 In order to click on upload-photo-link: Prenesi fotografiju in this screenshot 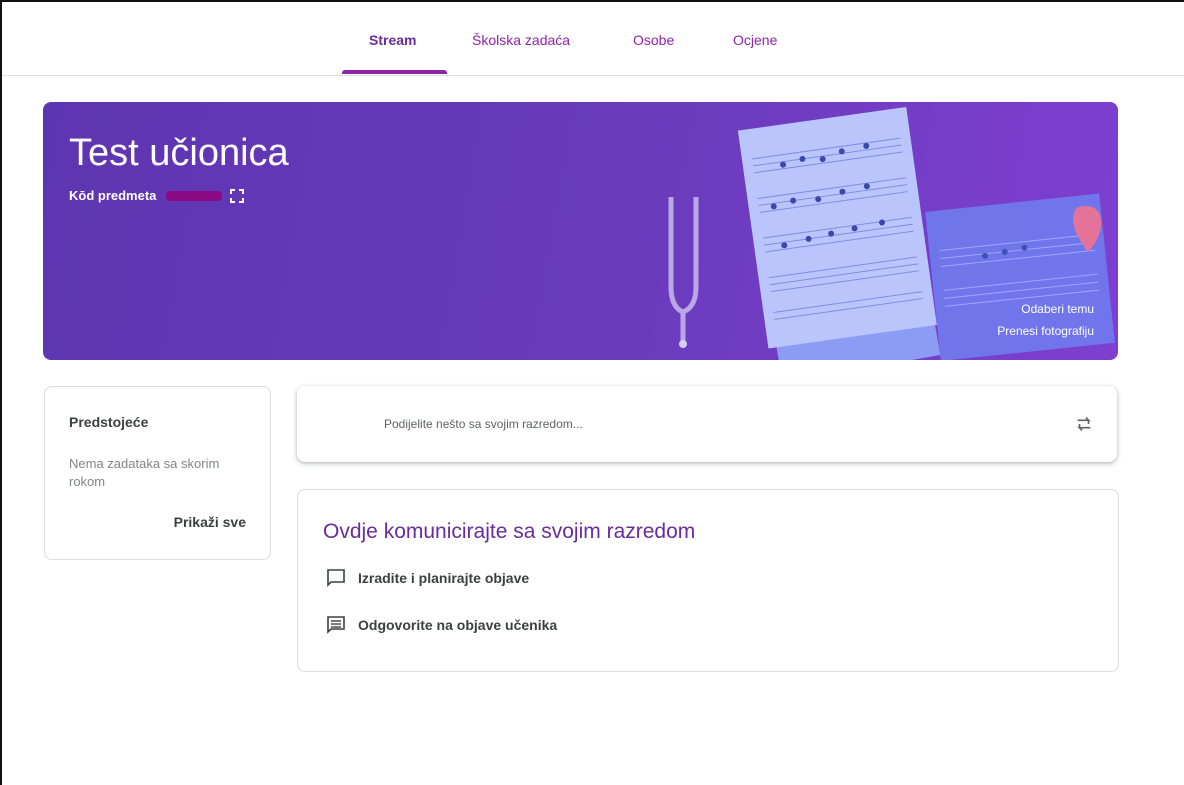, I will do `click(1045, 331)`.